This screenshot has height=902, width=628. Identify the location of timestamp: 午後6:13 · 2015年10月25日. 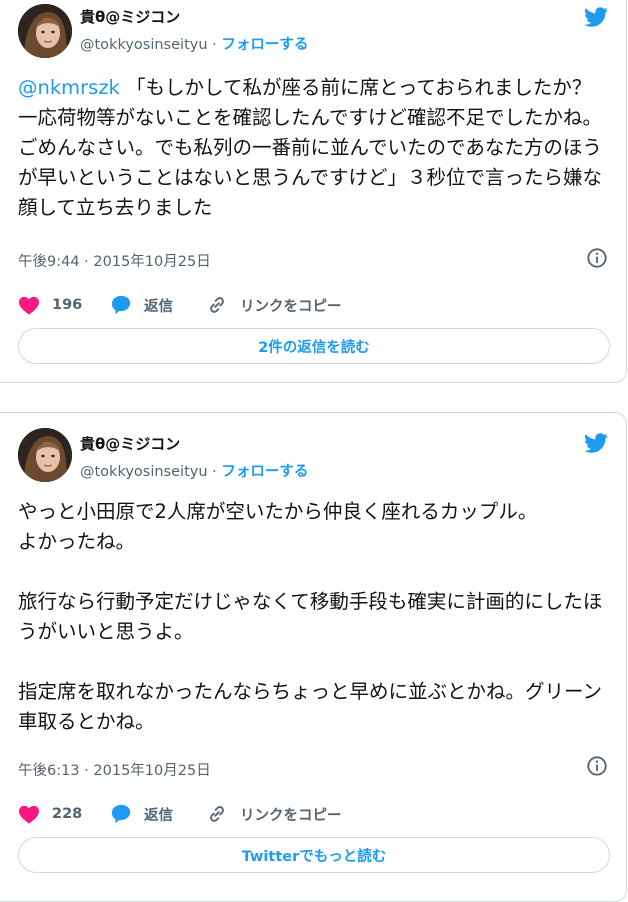
(114, 769).